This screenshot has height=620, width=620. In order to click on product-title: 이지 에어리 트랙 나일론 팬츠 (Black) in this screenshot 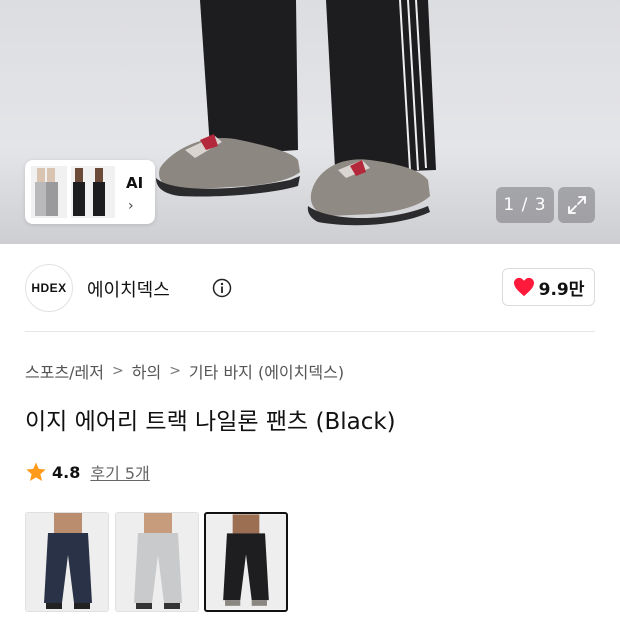, I will do `click(210, 422)`.